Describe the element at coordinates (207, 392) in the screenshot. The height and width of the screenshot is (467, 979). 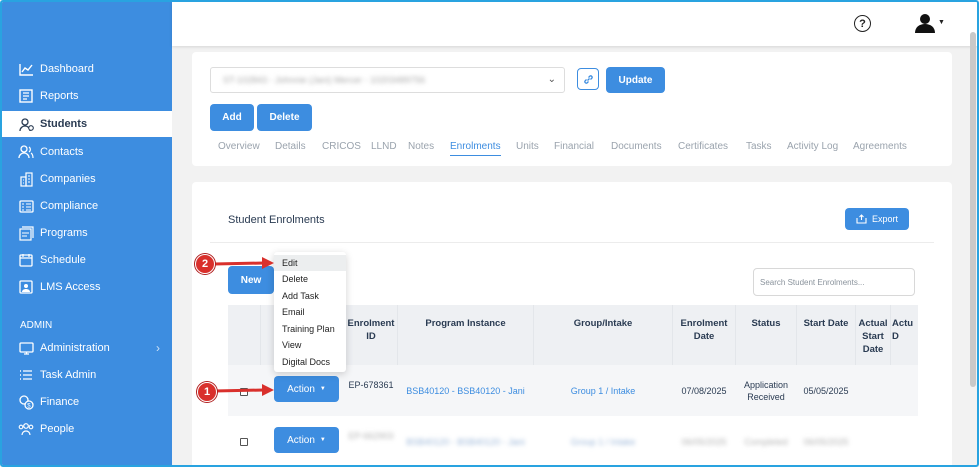
I see `step-1-badge: 1` at that location.